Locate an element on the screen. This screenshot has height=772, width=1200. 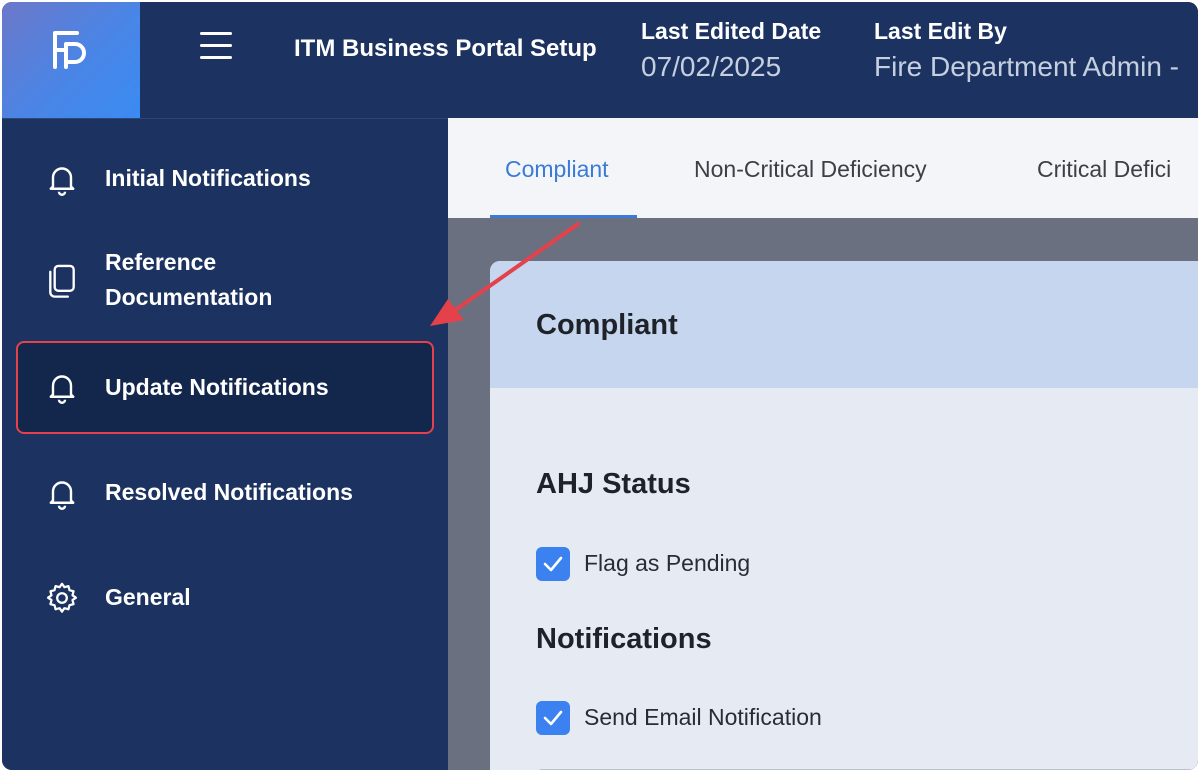
send-email-checkbox is located at coordinates (553, 718).